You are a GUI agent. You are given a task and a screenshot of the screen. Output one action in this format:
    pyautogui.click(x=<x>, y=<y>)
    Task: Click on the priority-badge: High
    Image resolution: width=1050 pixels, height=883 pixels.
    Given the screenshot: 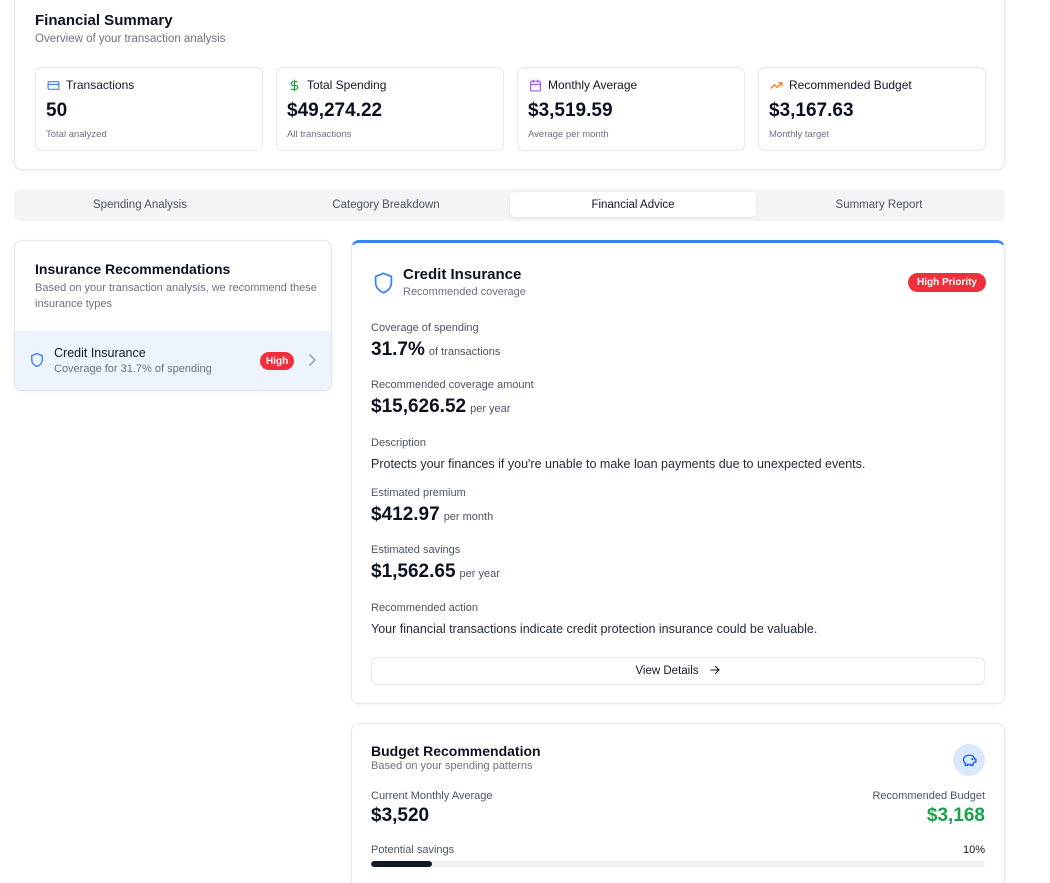 What is the action you would take?
    pyautogui.click(x=277, y=361)
    